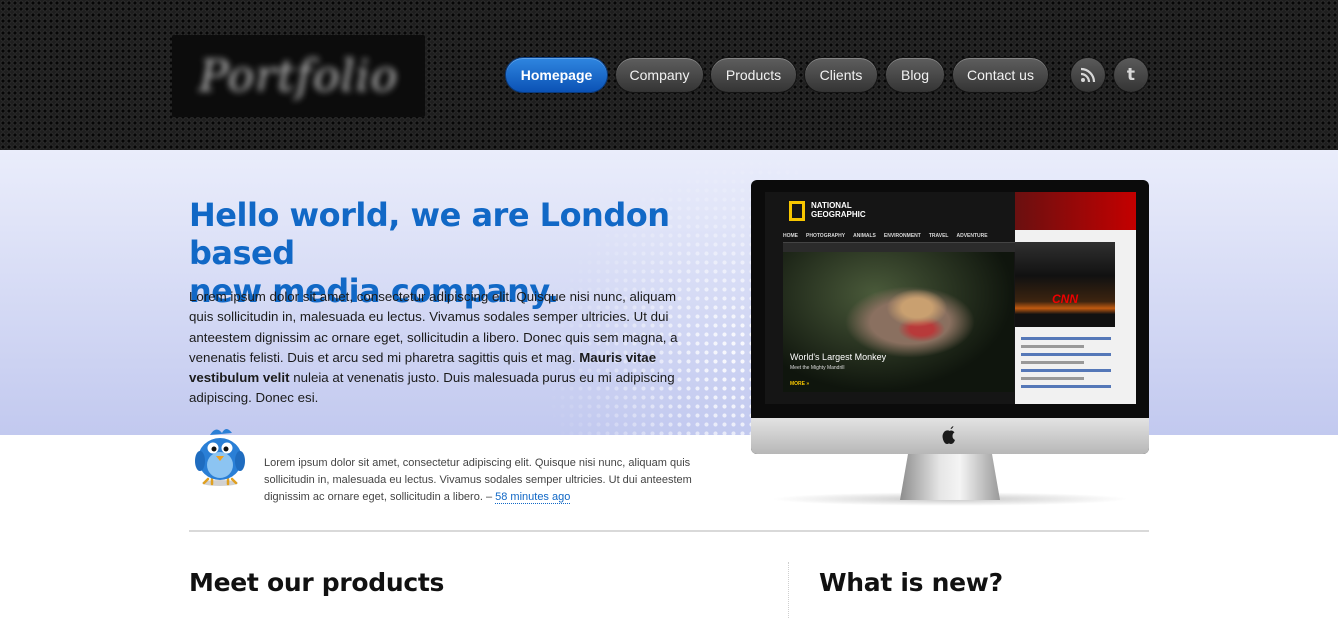 This screenshot has height=618, width=1338. Describe the element at coordinates (533, 497) in the screenshot. I see `tweet-time-link: 58 minutes ago` at that location.